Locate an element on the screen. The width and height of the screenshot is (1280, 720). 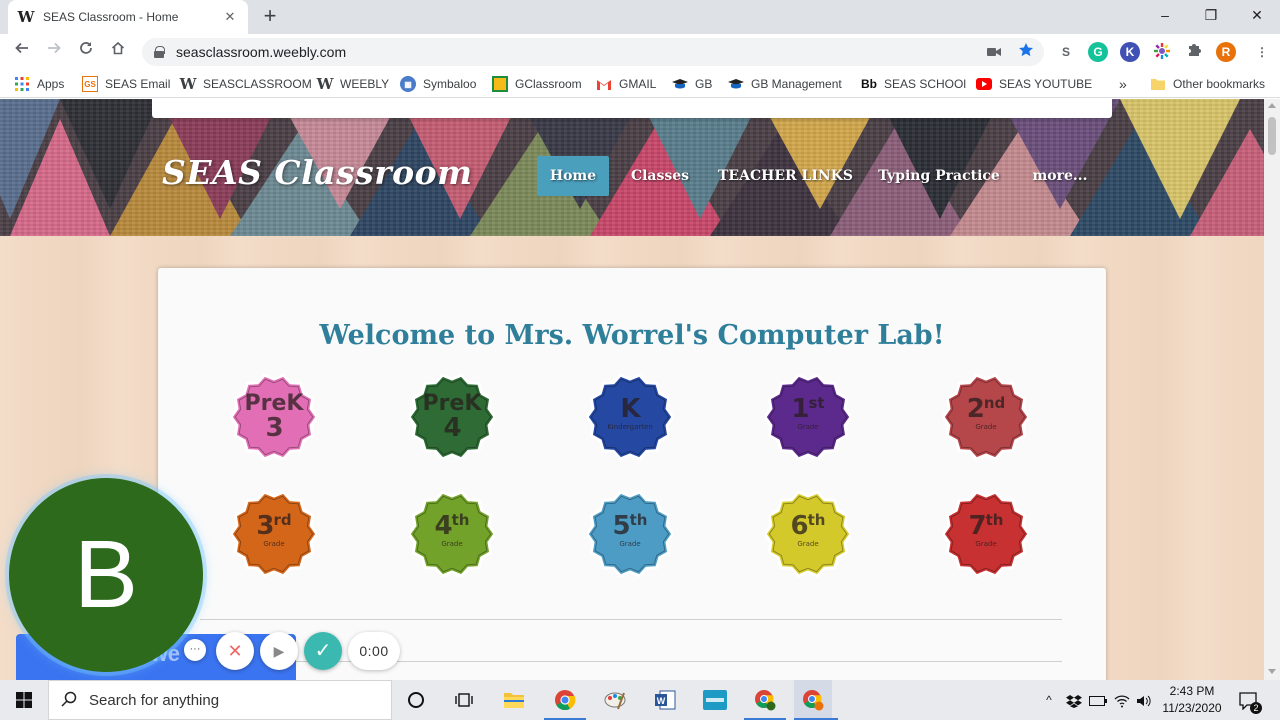
bookmarks-overflow-button: » is located at coordinates (1123, 84).